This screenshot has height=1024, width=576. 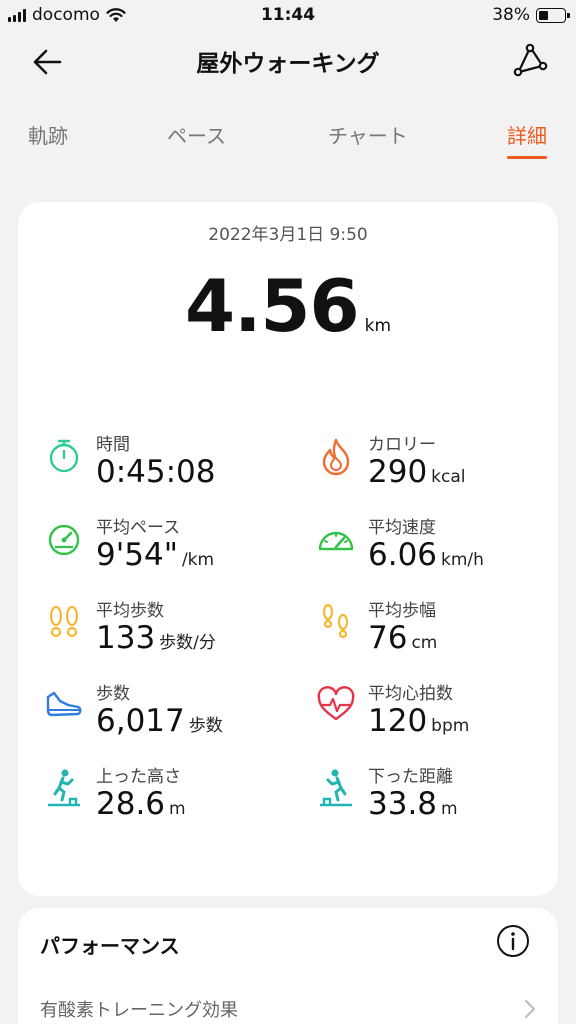 What do you see at coordinates (17, 15) in the screenshot?
I see `signal-icon` at bounding box center [17, 15].